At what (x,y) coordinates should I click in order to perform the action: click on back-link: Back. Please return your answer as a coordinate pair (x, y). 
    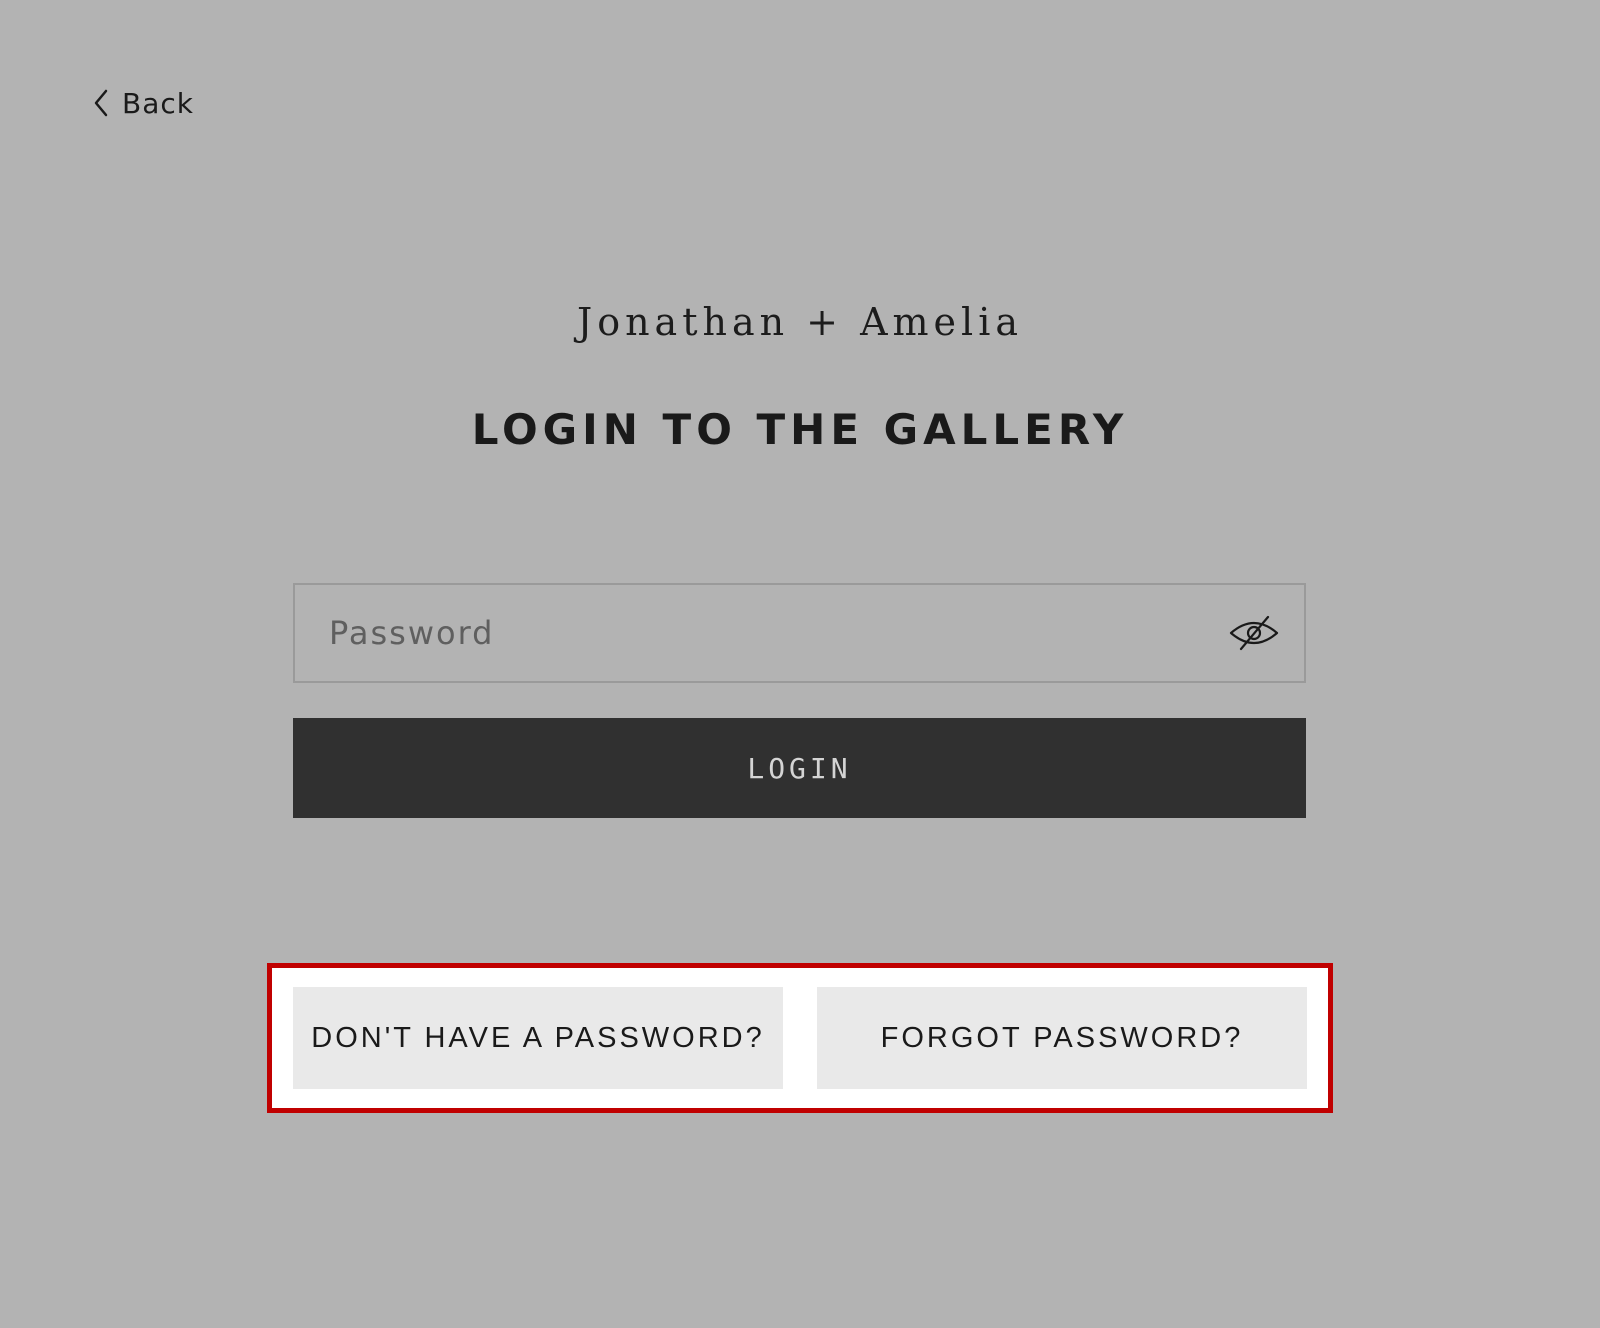
    Looking at the image, I should click on (143, 103).